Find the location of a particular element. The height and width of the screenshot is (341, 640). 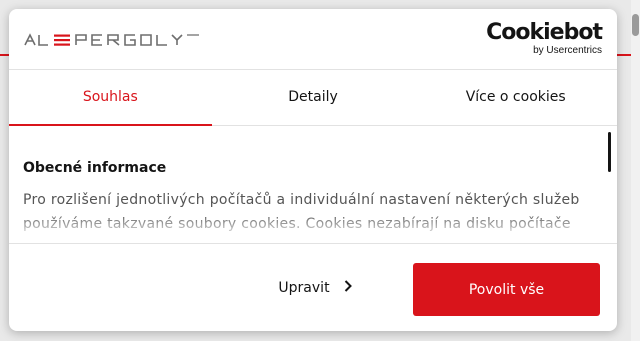

allow-all-button: Povolit vše is located at coordinates (506, 289).